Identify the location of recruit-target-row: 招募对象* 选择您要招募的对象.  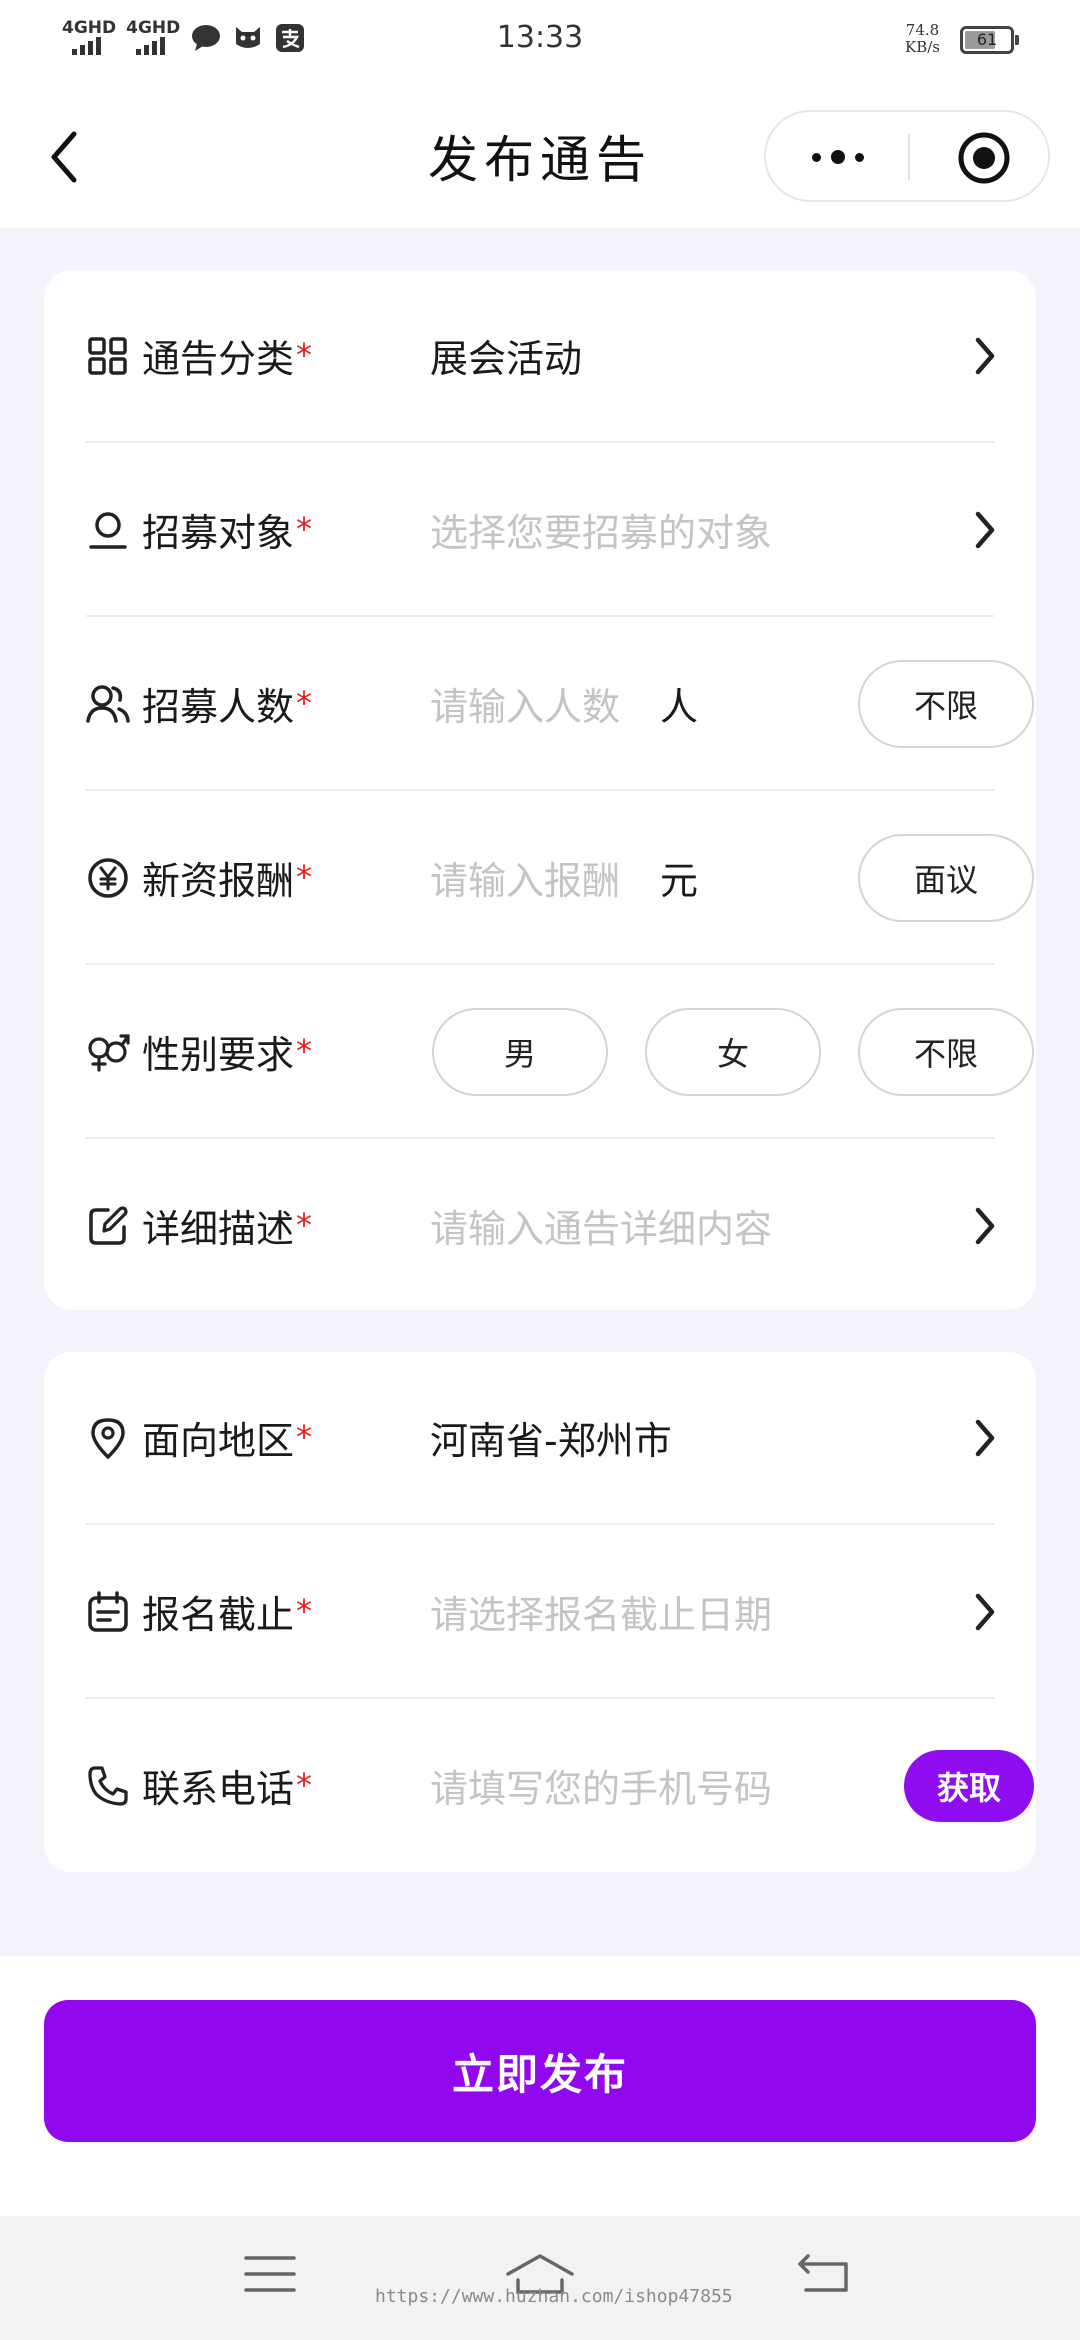
(540, 530).